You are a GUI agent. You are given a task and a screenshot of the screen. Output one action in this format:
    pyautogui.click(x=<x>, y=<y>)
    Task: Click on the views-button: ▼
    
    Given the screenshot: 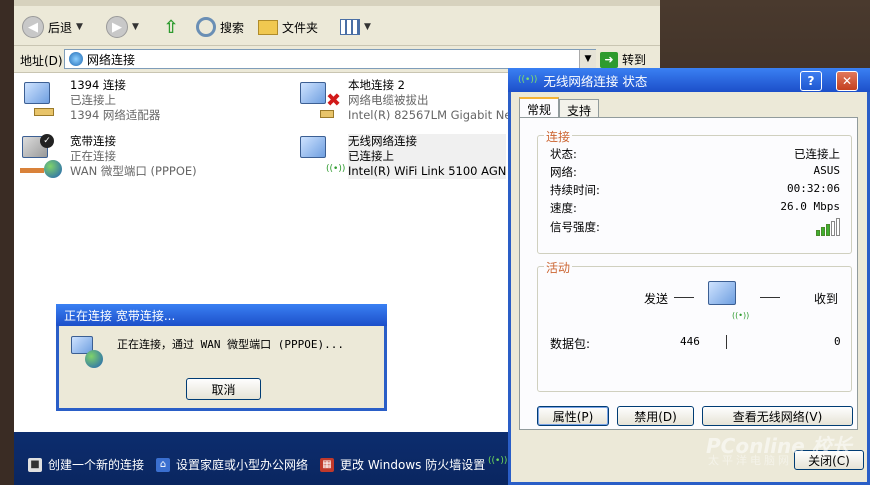 What is the action you would take?
    pyautogui.click(x=355, y=27)
    